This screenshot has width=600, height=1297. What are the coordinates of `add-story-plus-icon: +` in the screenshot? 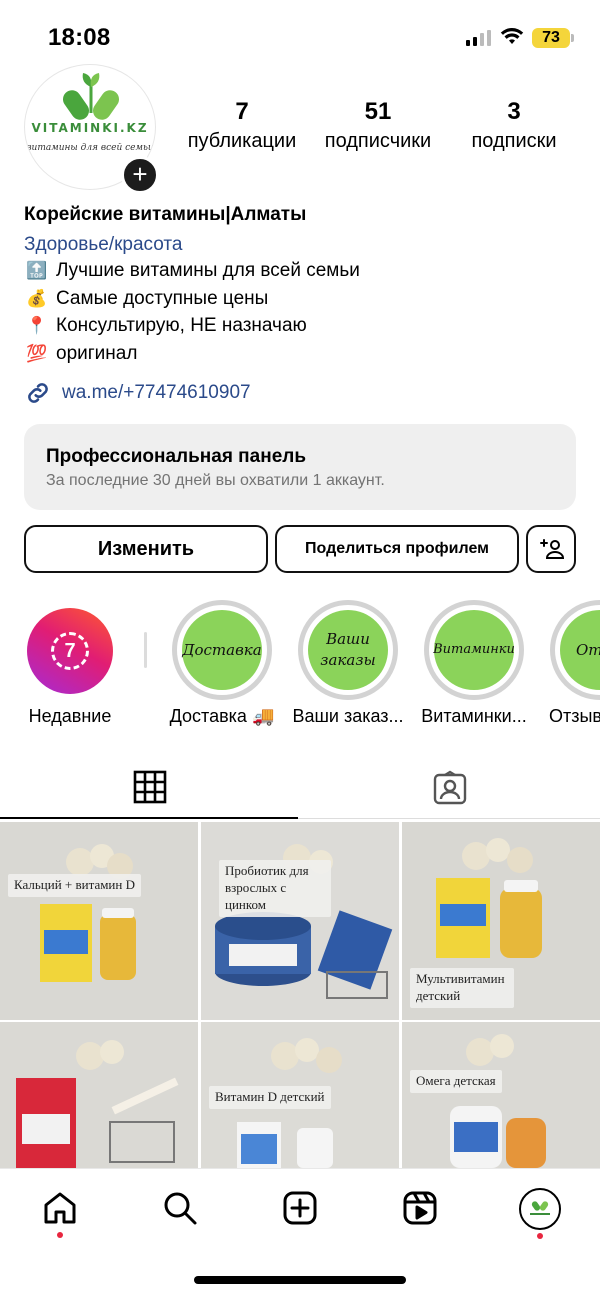 It's located at (140, 175).